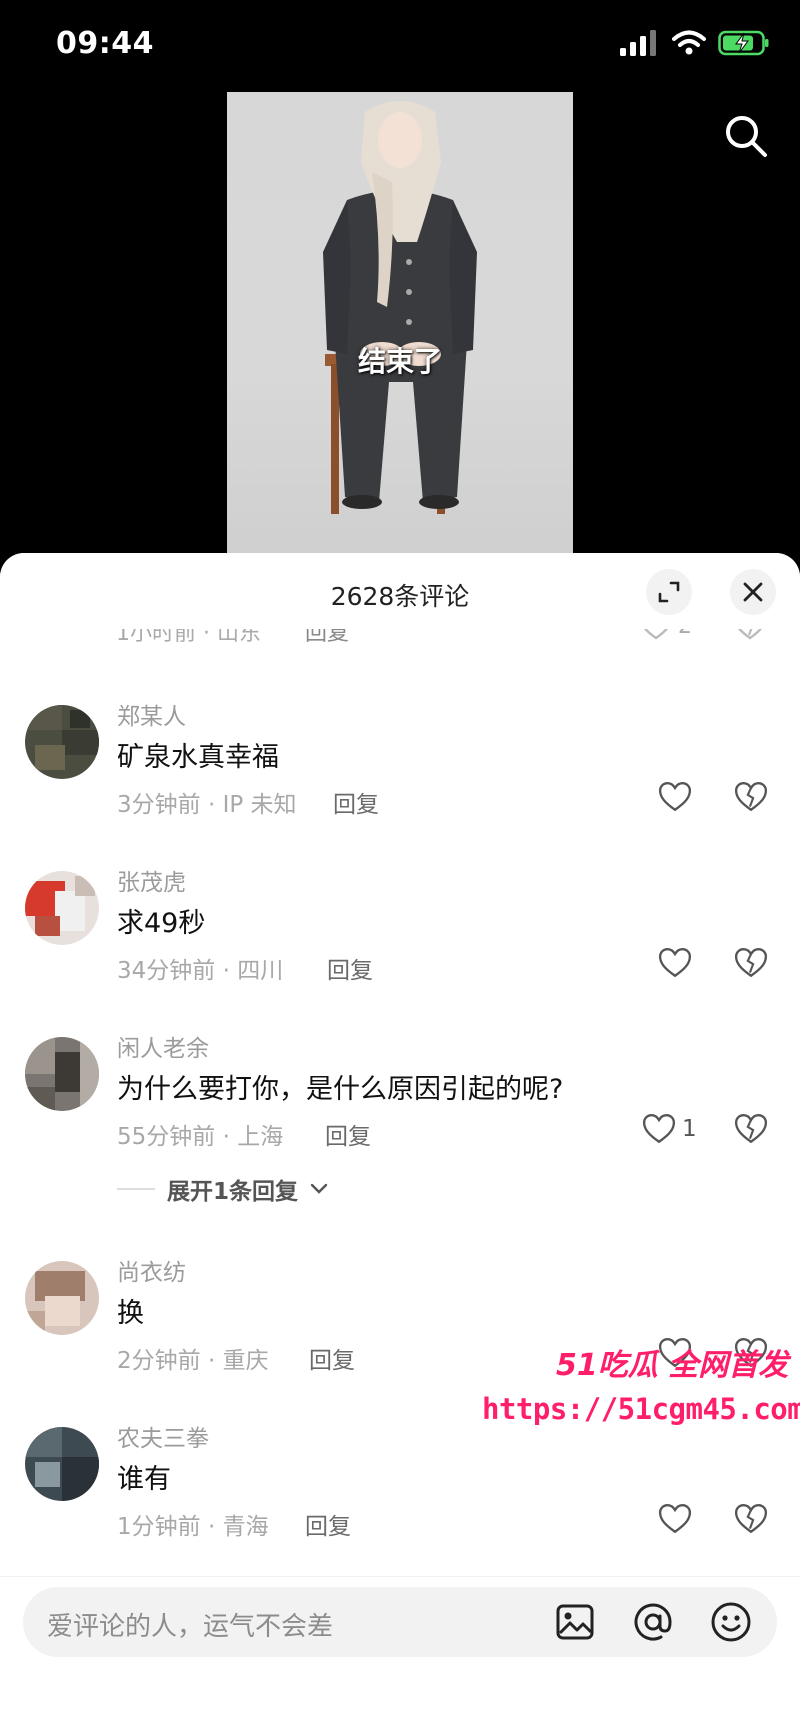 The height and width of the screenshot is (1733, 800). What do you see at coordinates (136, 1189) in the screenshot?
I see `divider` at bounding box center [136, 1189].